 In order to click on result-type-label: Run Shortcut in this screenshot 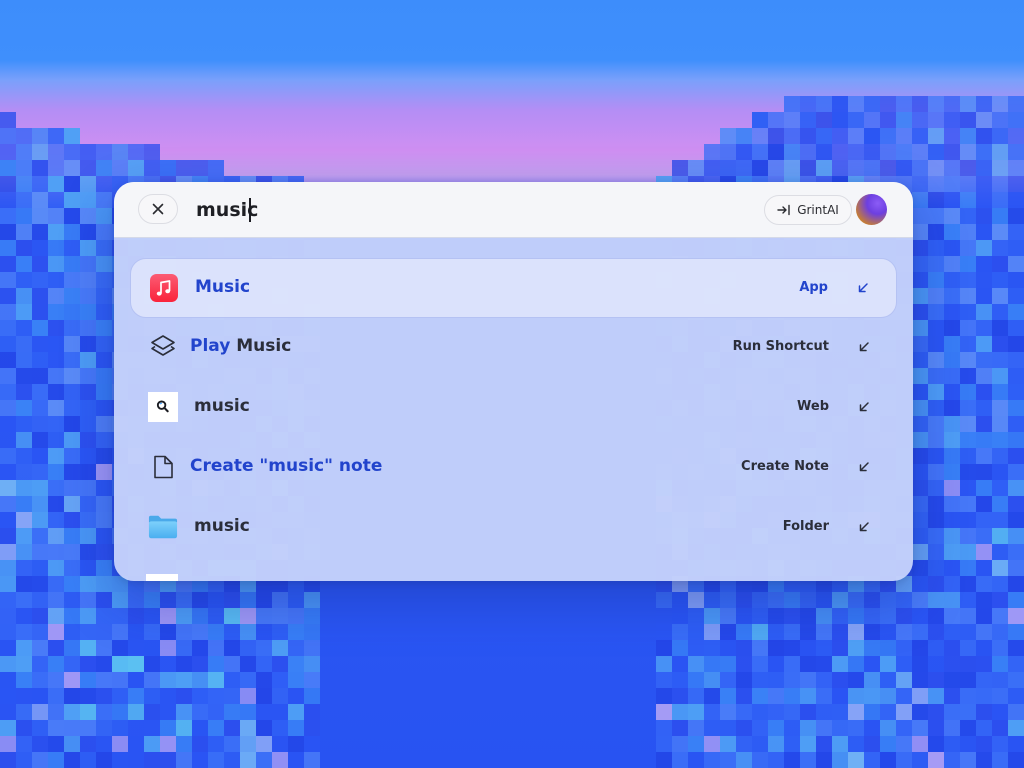, I will do `click(780, 346)`.